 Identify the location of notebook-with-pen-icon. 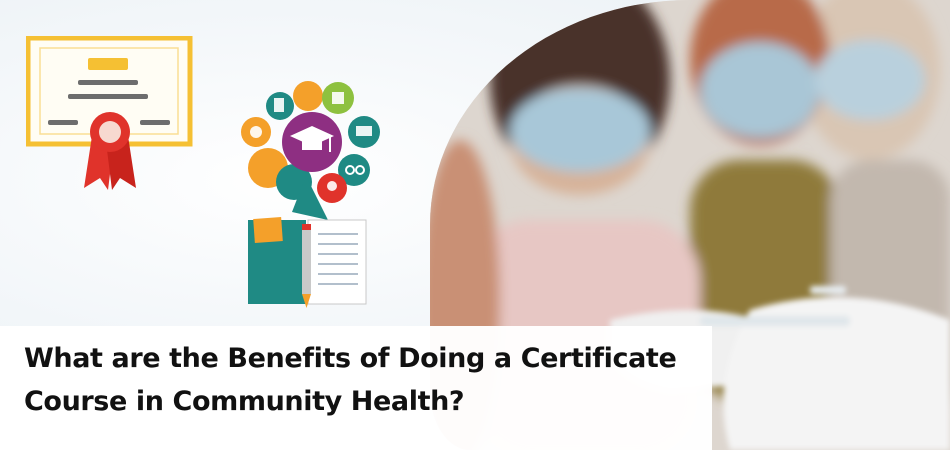
(307, 262).